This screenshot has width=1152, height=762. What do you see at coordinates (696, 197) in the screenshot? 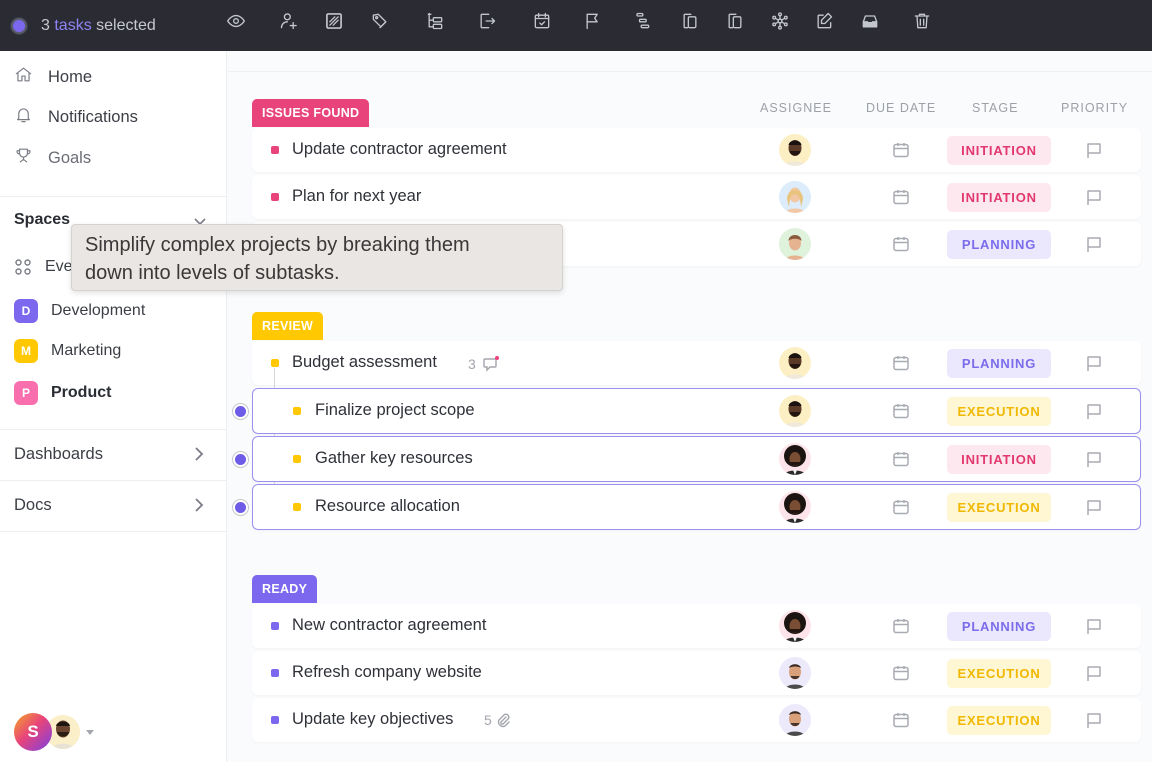
I see `task-row: Plan for next year INITIATION` at bounding box center [696, 197].